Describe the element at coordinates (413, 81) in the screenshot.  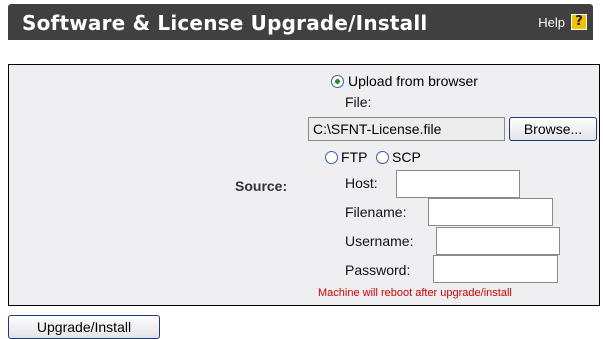
I see `upload-from-browser-label: Upload from browser` at that location.